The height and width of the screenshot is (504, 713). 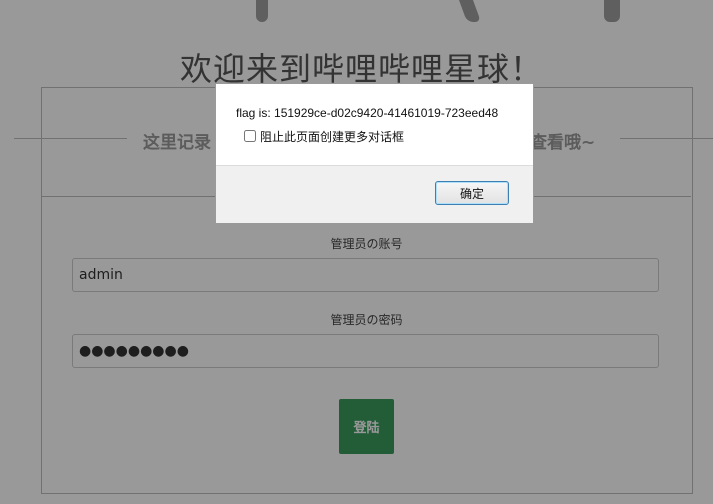 I want to click on dialog-footer: 确定, so click(x=374, y=194).